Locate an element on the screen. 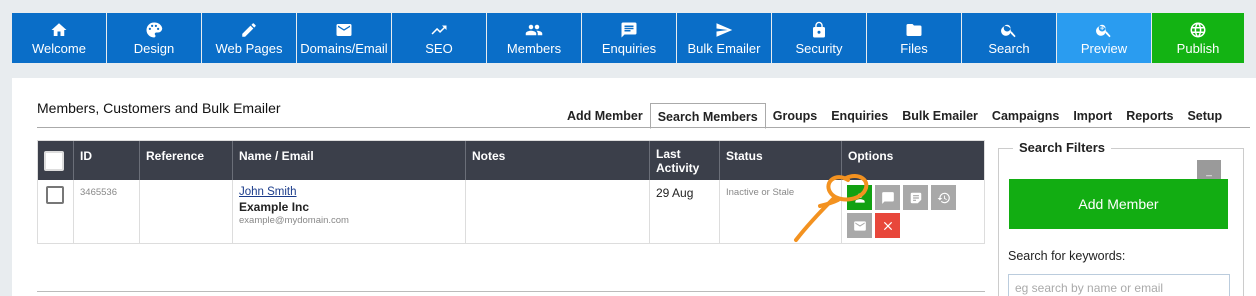 The image size is (1256, 296). member-name-link: John Smith is located at coordinates (349, 192).